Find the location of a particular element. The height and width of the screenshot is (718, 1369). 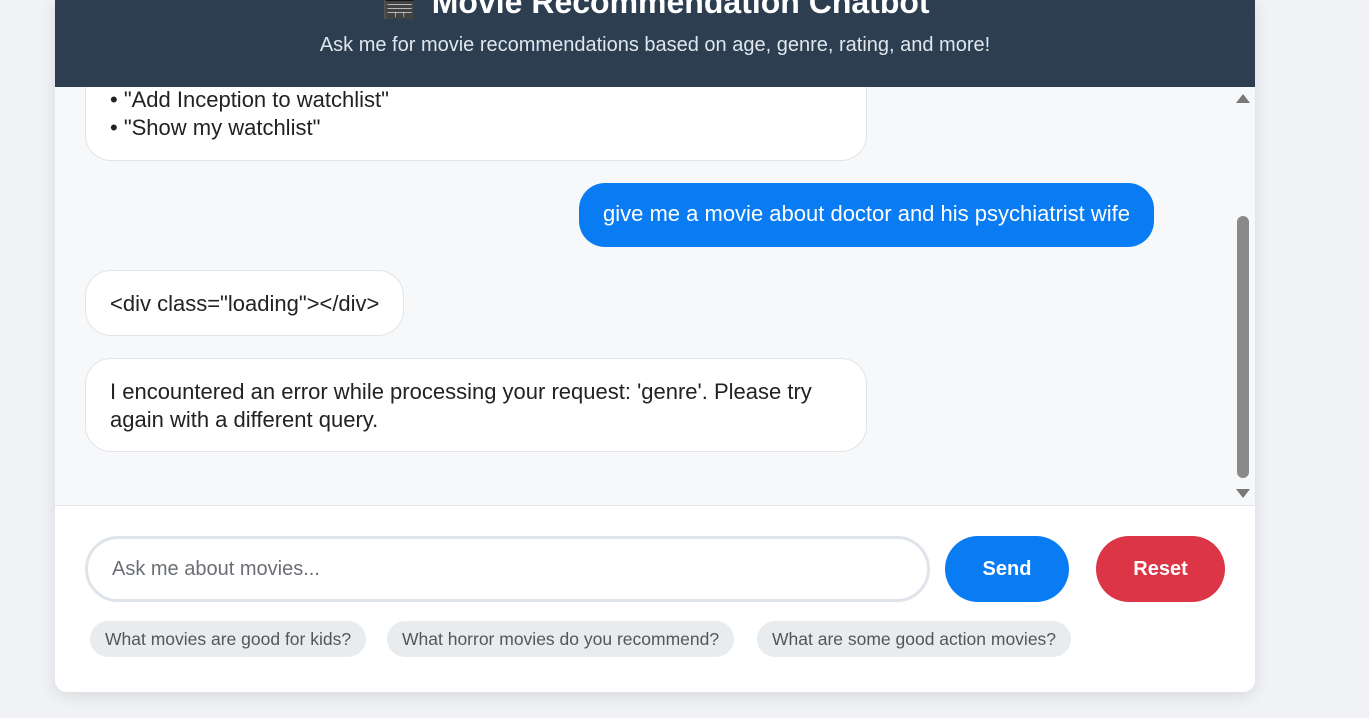

scroll-down-arrow-icon is located at coordinates (1243, 493).